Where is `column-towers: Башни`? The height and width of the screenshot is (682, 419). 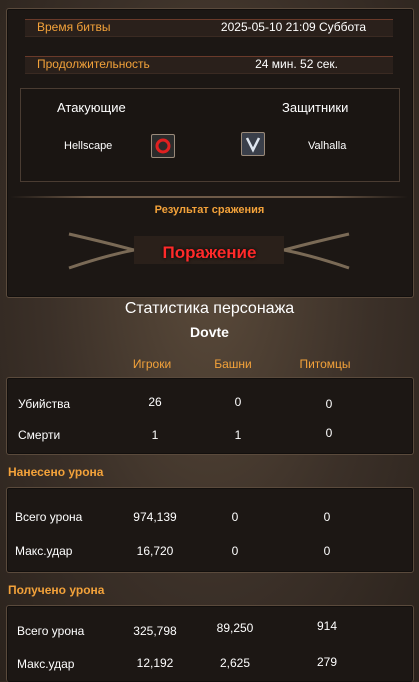
column-towers: Башни is located at coordinates (233, 364).